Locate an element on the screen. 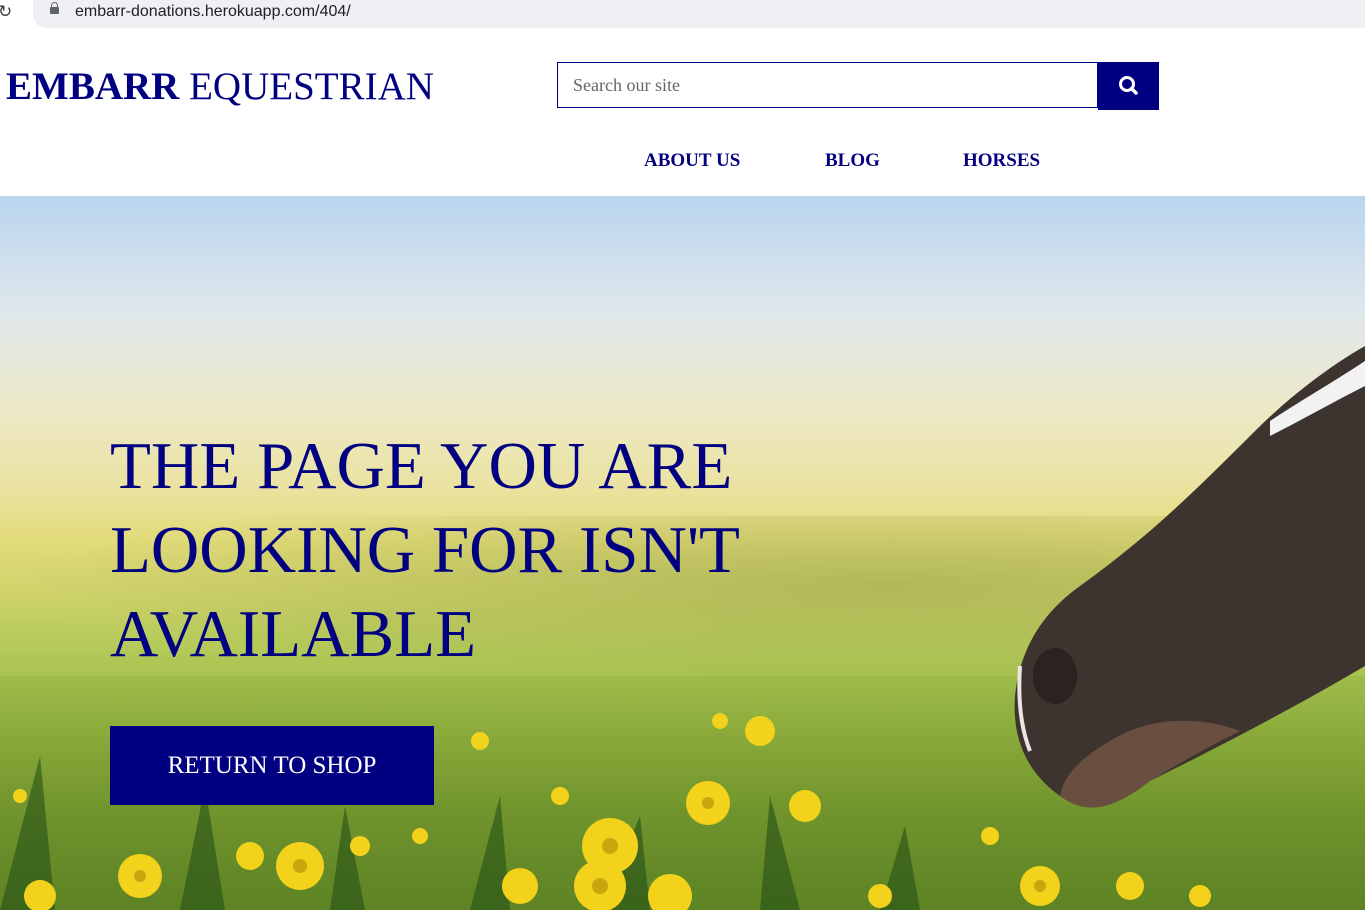 The height and width of the screenshot is (910, 1365). logo-bold-text: EMBARR is located at coordinates (93, 86).